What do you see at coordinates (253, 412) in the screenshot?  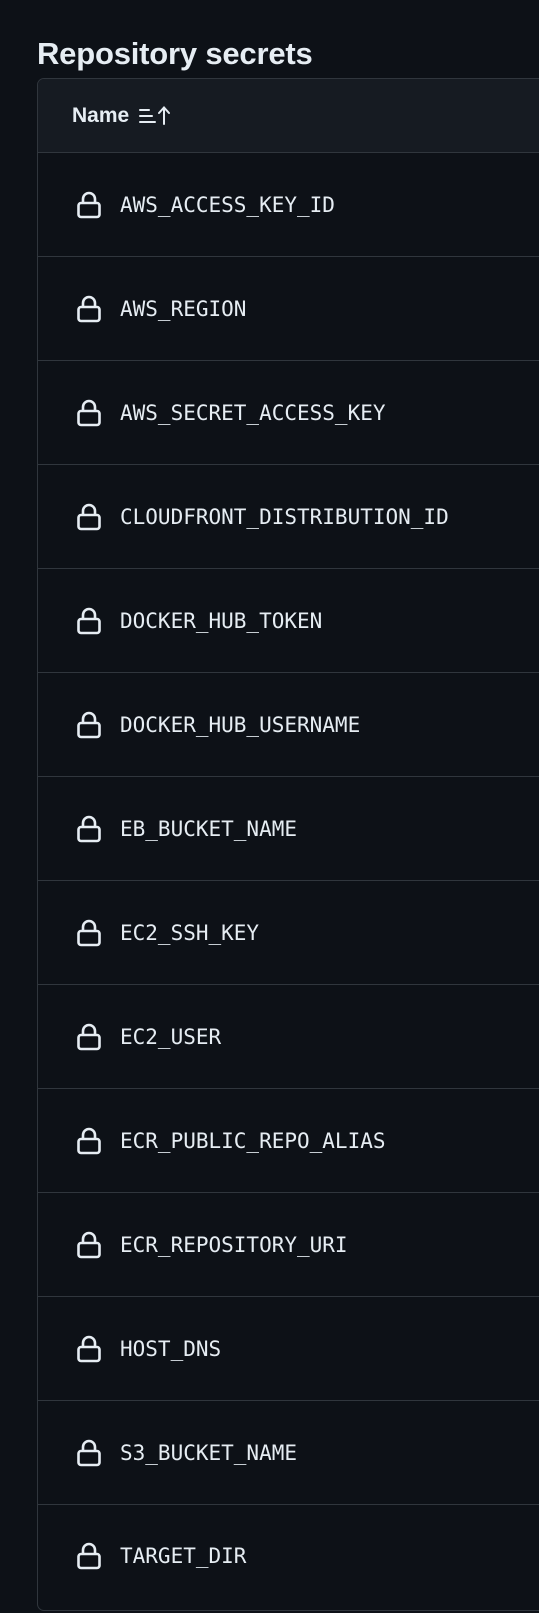 I see `secret-name: AWS_SECRET_ACCESS_KEY` at bounding box center [253, 412].